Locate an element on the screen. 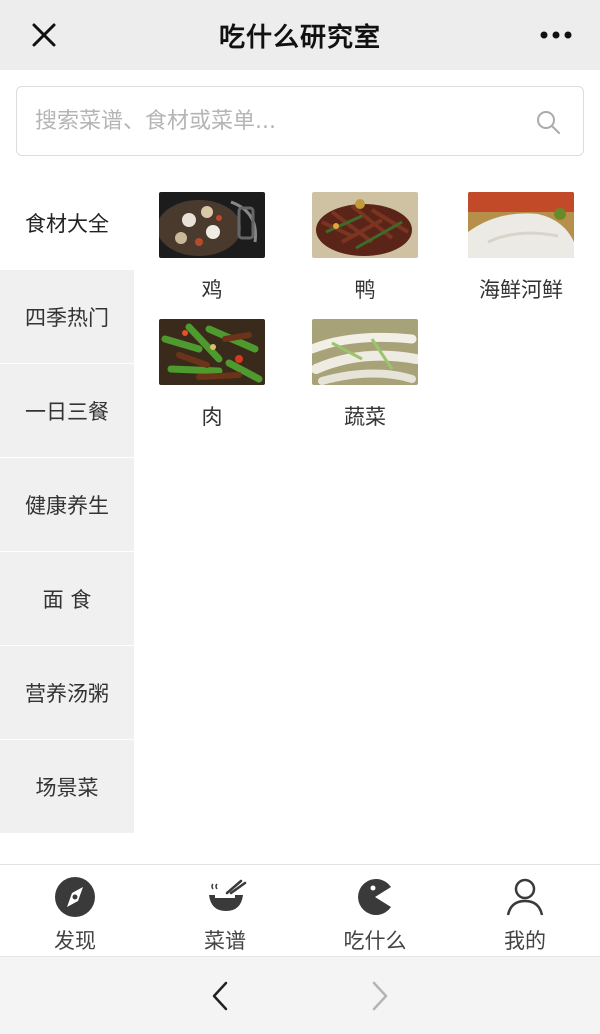  tab-discover: 发现 is located at coordinates (75, 910).